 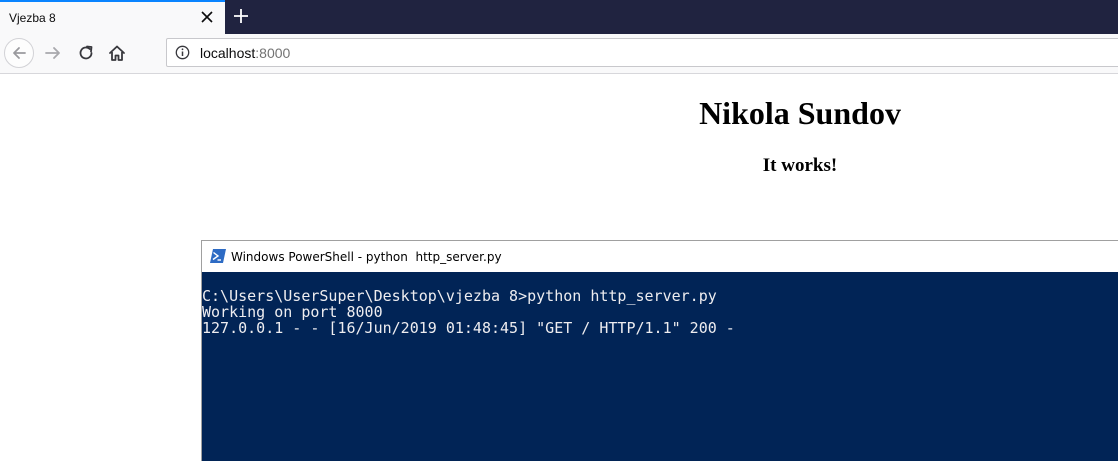 What do you see at coordinates (117, 53) in the screenshot?
I see `home-icon` at bounding box center [117, 53].